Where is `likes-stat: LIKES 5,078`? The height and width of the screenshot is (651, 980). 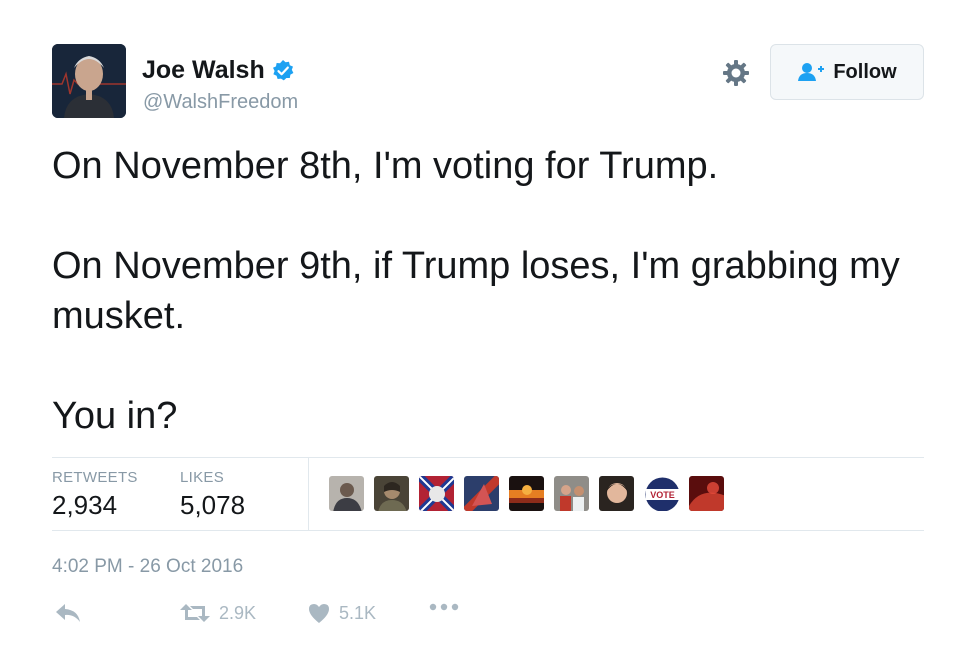 likes-stat: LIKES 5,078 is located at coordinates (212, 495).